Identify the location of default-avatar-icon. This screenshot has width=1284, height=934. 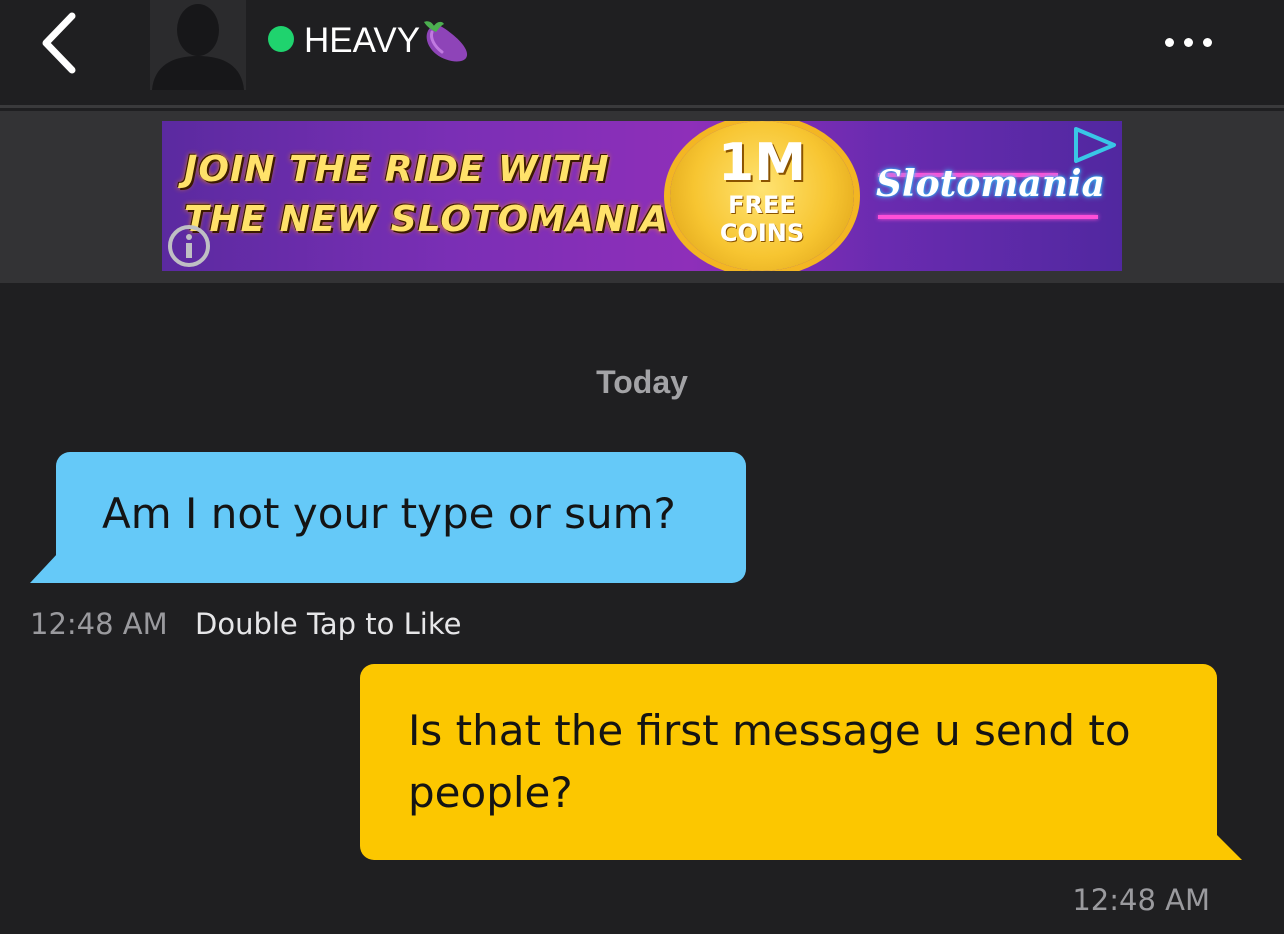
(198, 47).